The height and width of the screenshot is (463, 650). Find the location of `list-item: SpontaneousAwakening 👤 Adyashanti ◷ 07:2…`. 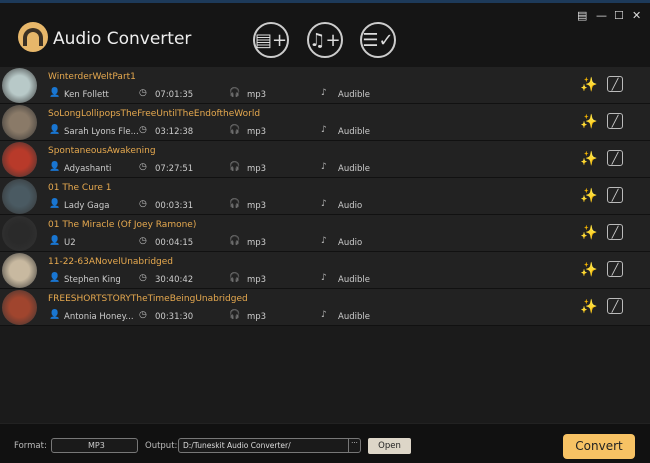

list-item: SpontaneousAwakening 👤 Adyashanti ◷ 07:2… is located at coordinates (325, 159).